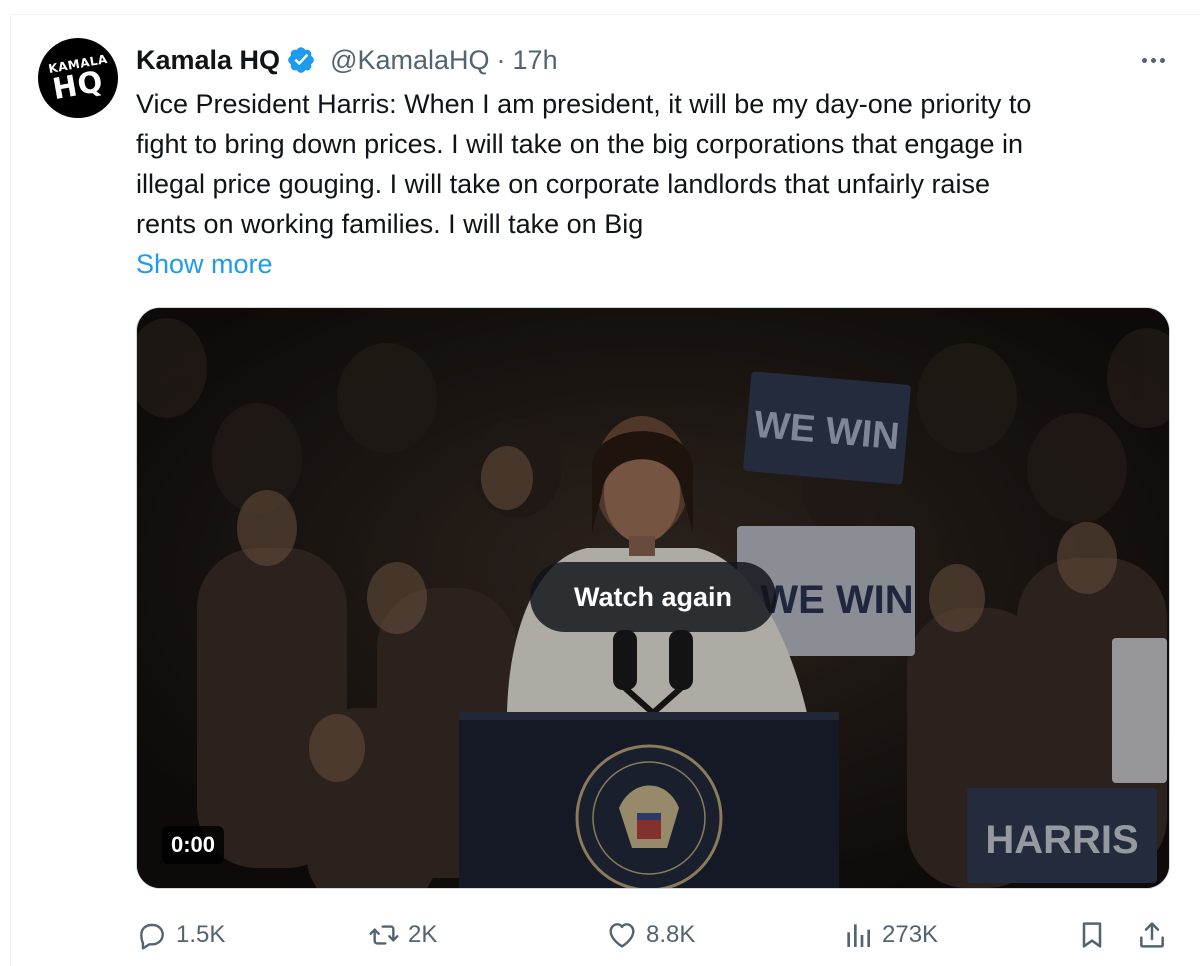 Image resolution: width=1200 pixels, height=966 pixels. I want to click on bookmark-icon, so click(1092, 935).